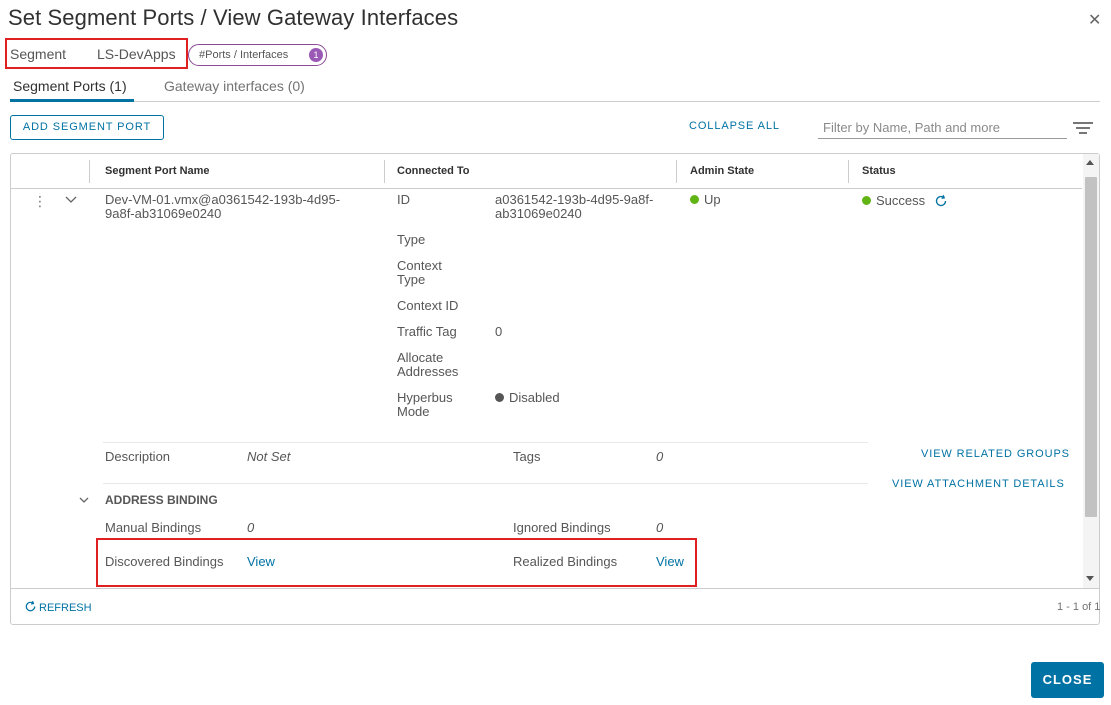 The width and height of the screenshot is (1111, 705). Describe the element at coordinates (71, 200) in the screenshot. I see `row-expand-chevron-icon` at that location.